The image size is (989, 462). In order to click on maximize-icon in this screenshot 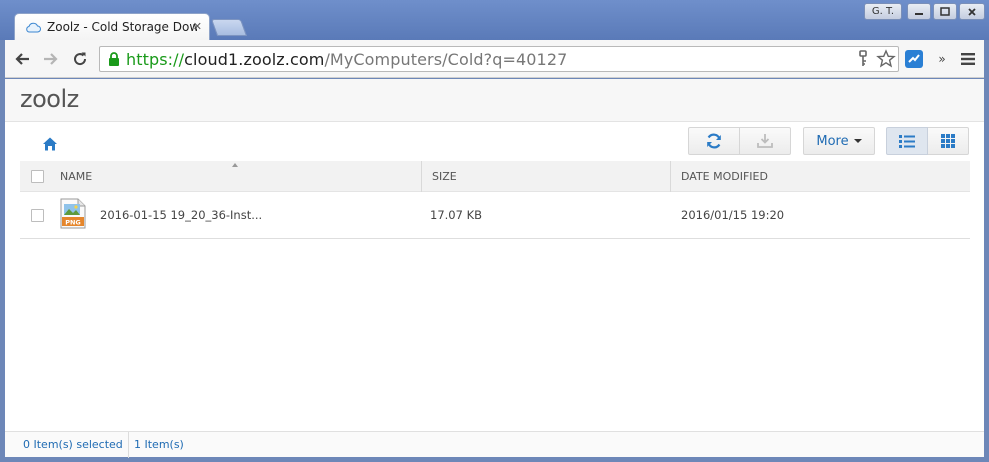, I will do `click(945, 11)`.